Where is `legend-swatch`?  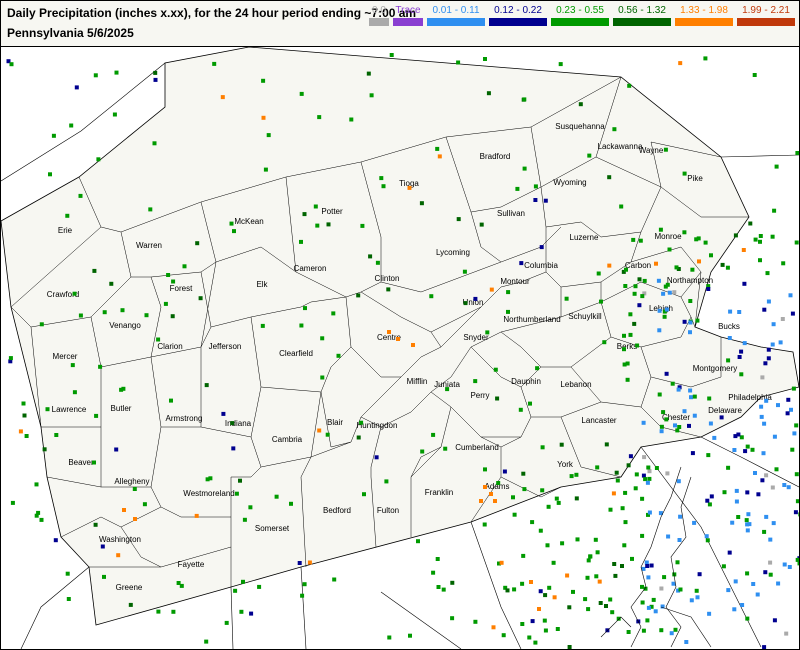 legend-swatch is located at coordinates (518, 22).